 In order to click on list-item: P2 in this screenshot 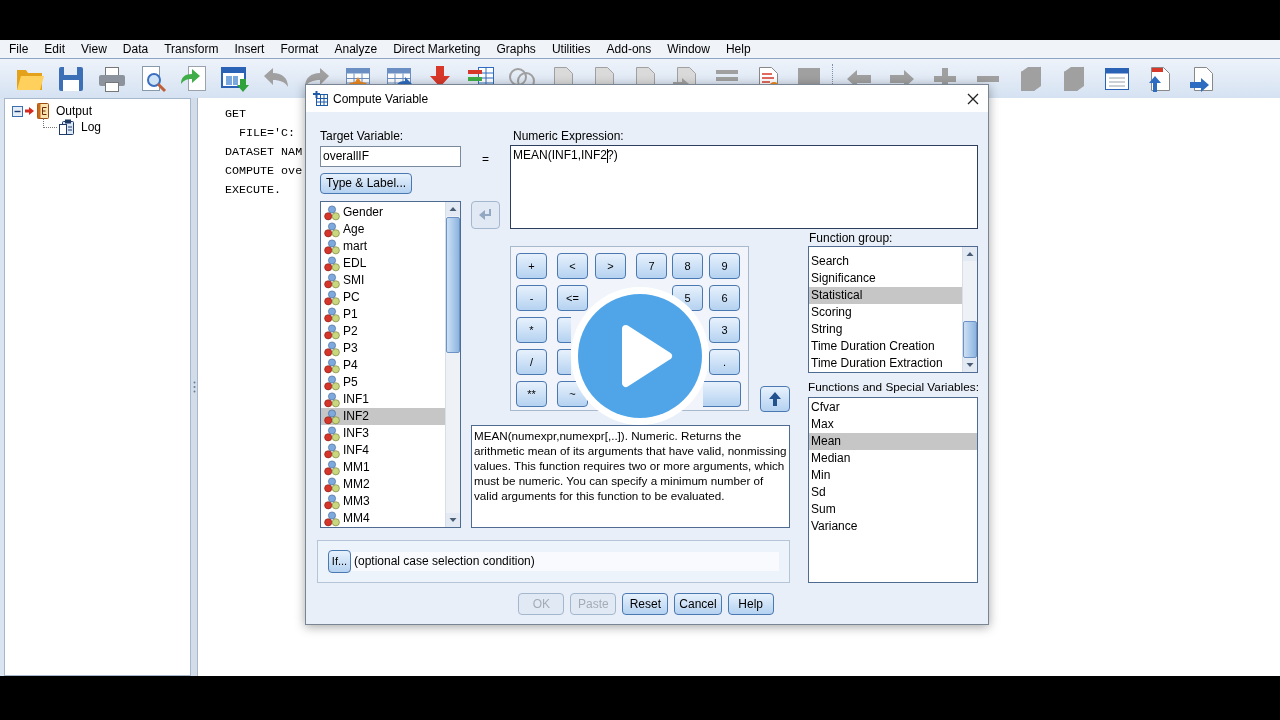, I will do `click(383, 331)`.